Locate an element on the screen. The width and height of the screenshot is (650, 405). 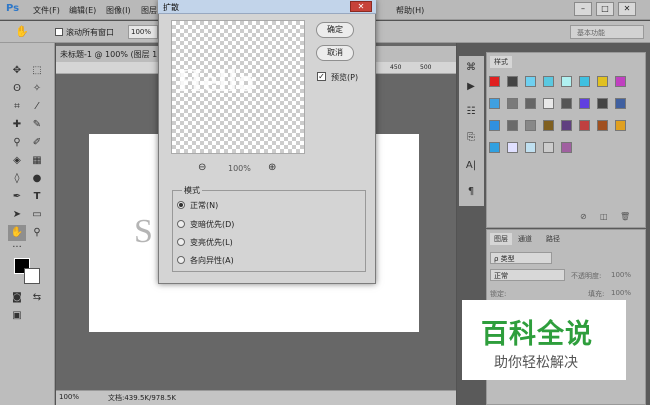
mode-normal-radio is located at coordinates (181, 205).